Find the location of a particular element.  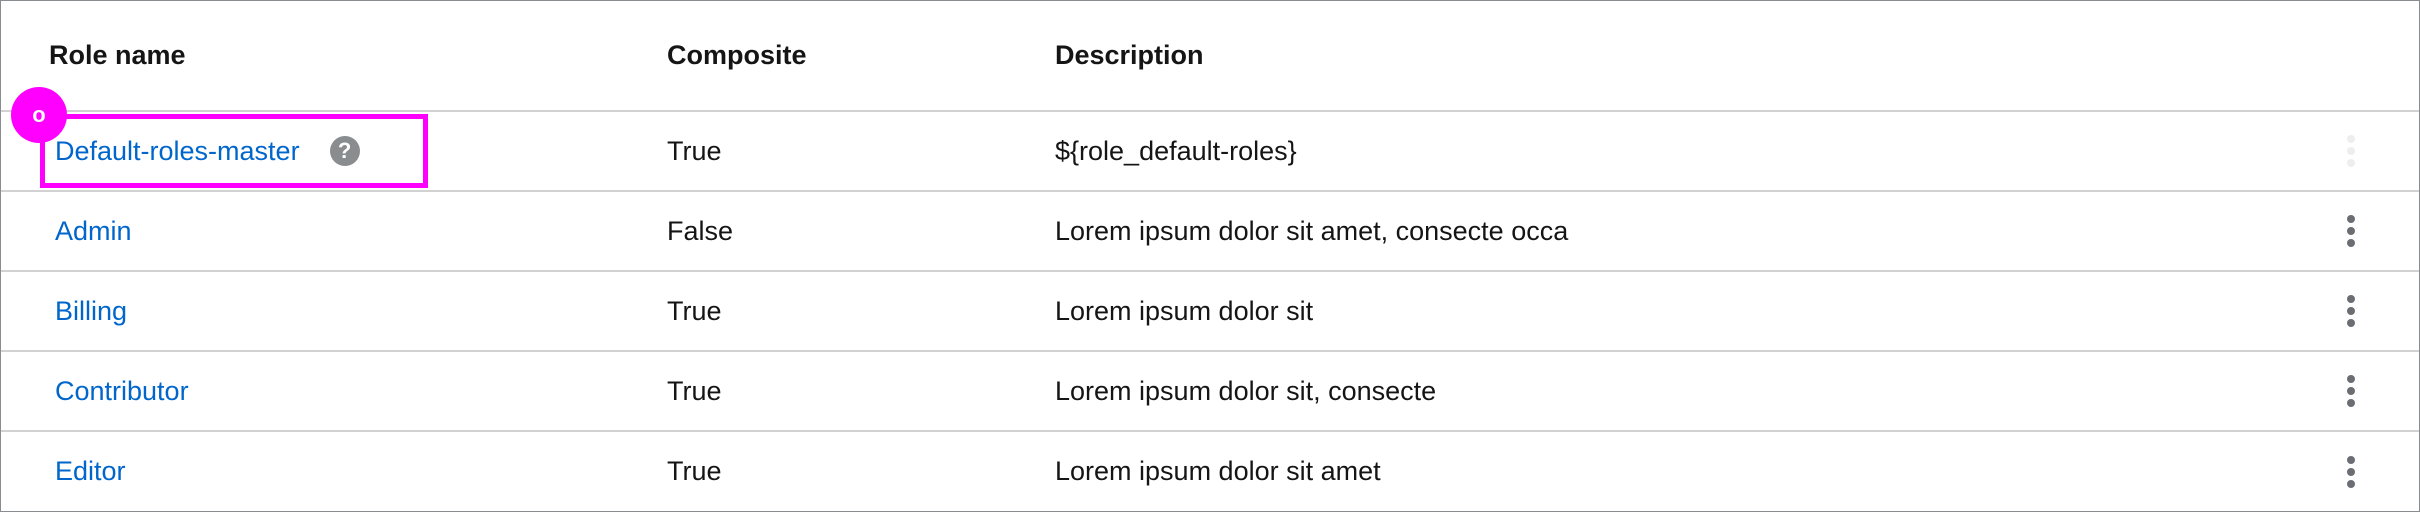

role-link-billing: Billing is located at coordinates (91, 311).